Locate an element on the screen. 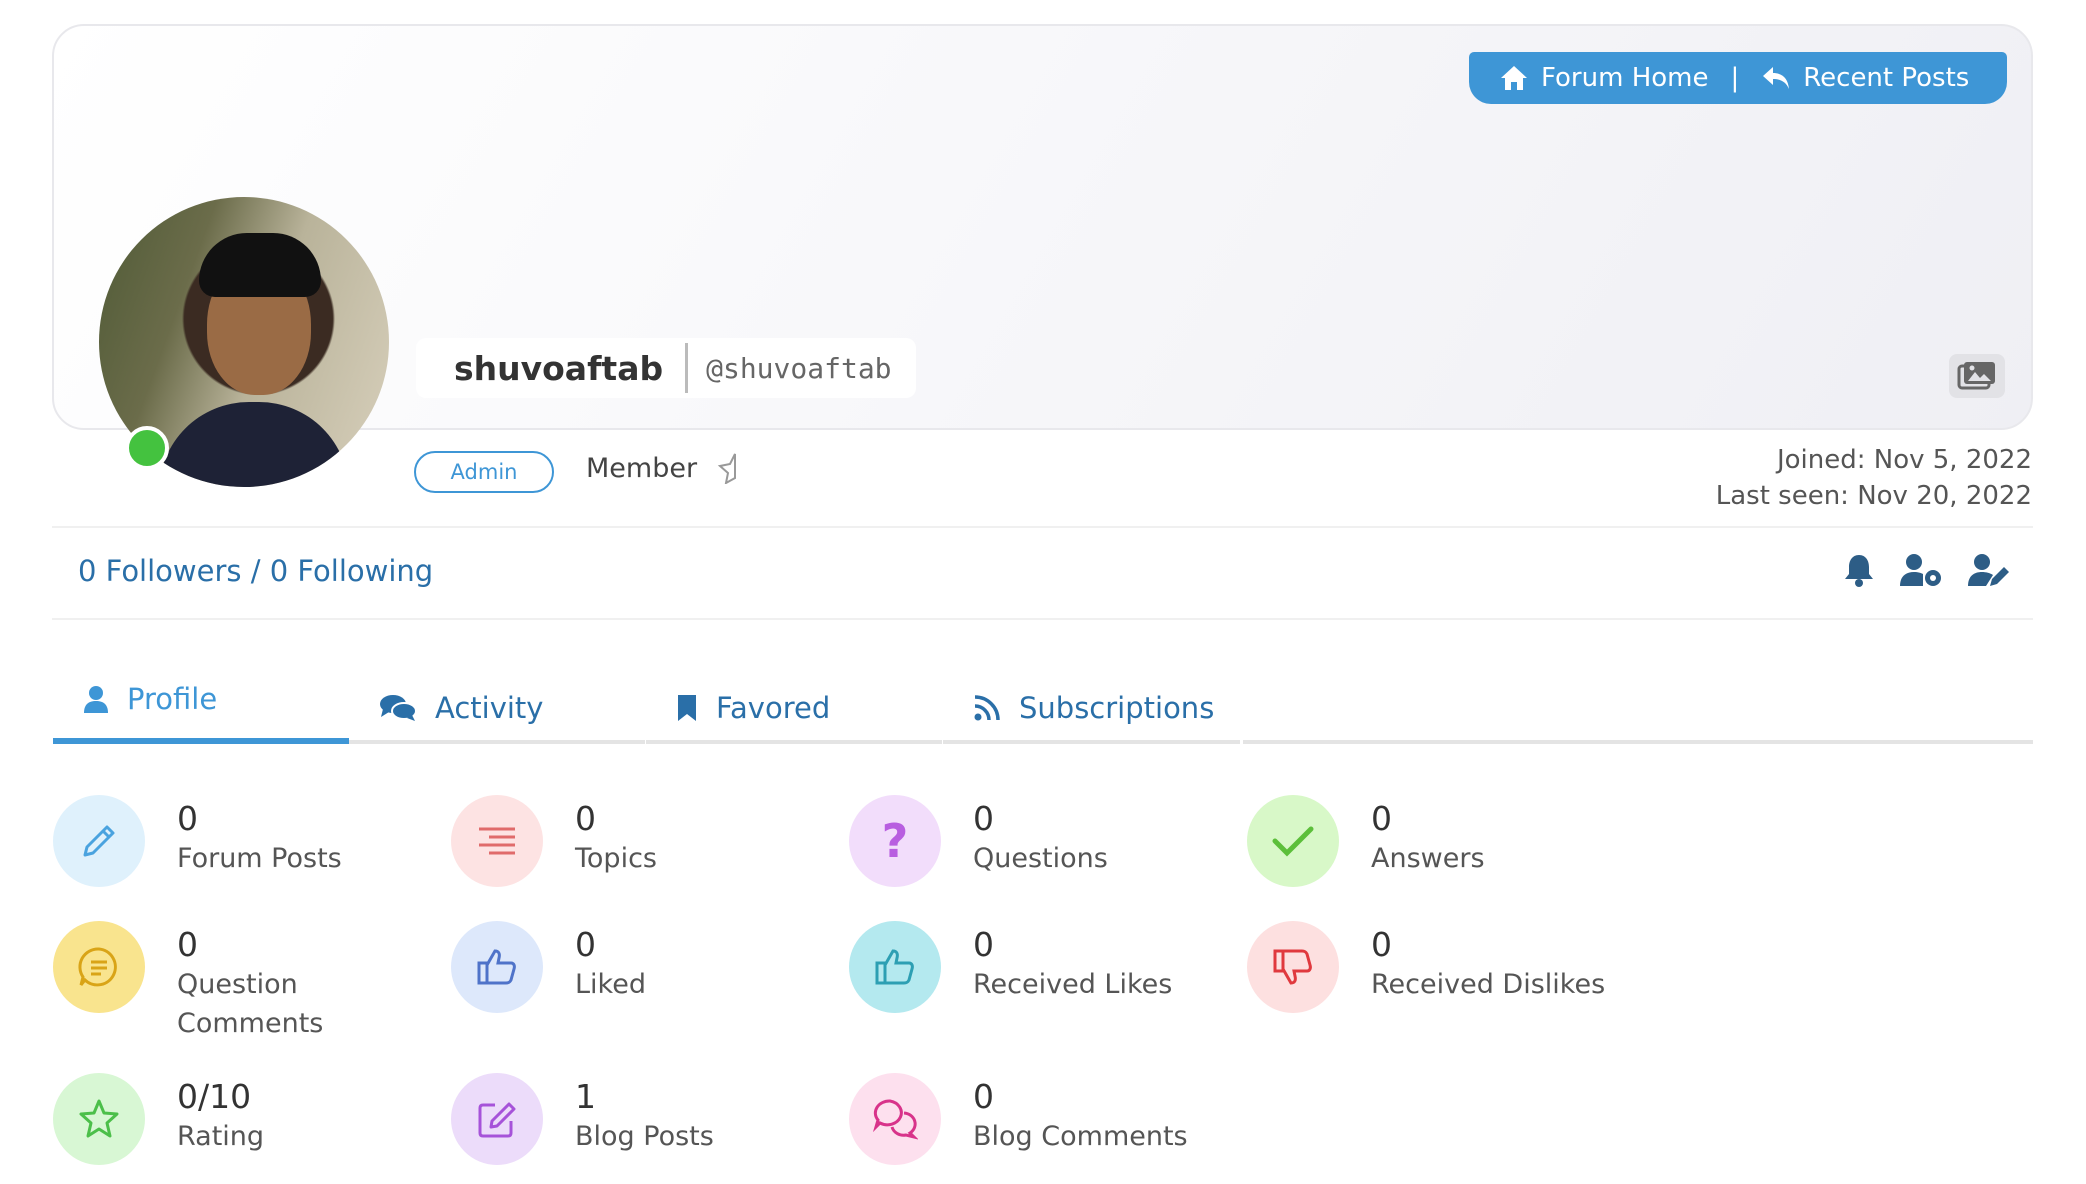 The image size is (2086, 1184). name-divider is located at coordinates (687, 368).